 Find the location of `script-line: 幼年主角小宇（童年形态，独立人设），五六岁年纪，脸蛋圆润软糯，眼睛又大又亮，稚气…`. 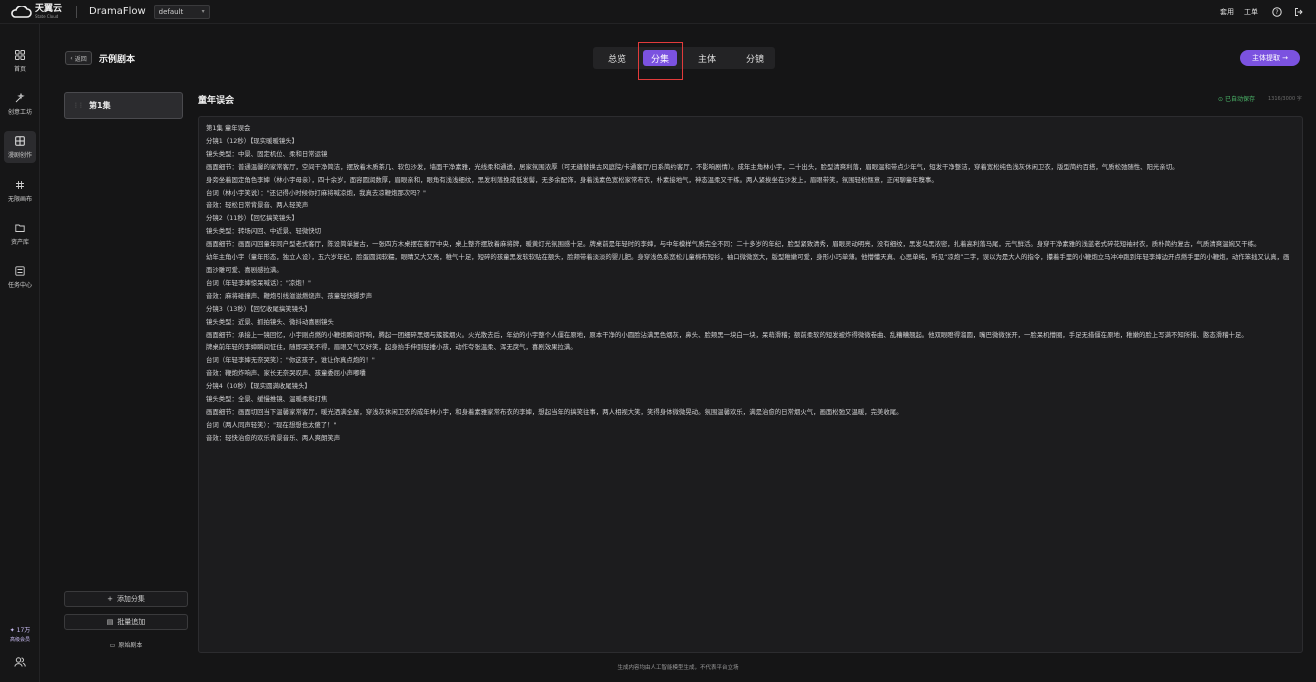

script-line: 幼年主角小宇（童年形态，独立人设），五六岁年纪，脸蛋圆润软糯，眼睛又大又亮，稚气… is located at coordinates (748, 263).